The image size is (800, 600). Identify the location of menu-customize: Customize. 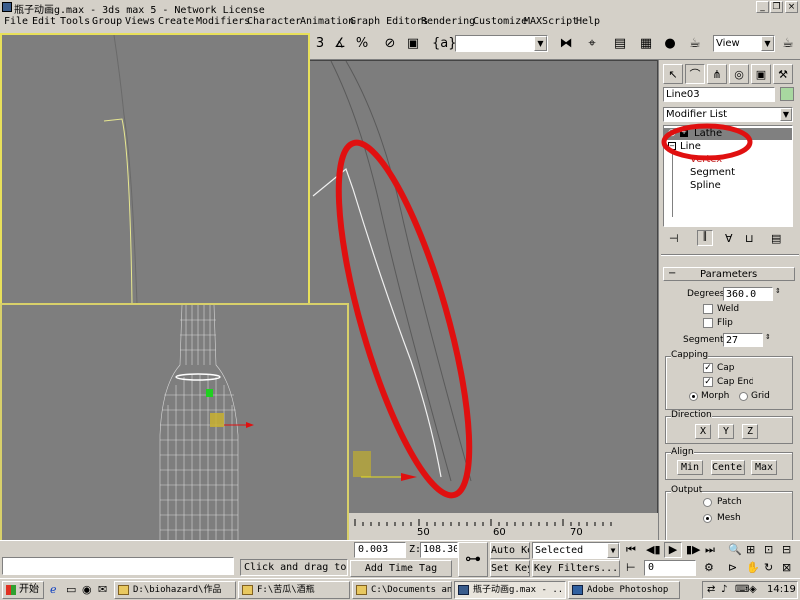
(500, 21).